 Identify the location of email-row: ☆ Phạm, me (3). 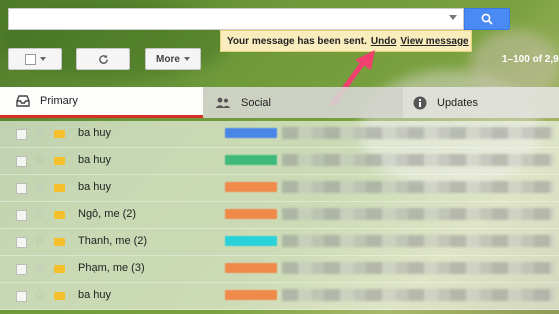
(279, 269).